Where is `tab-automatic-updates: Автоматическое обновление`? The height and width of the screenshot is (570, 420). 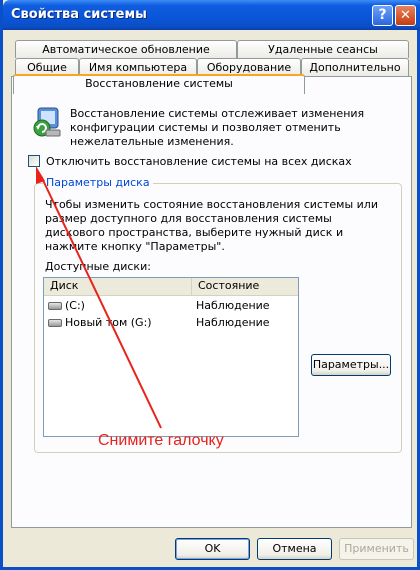 tab-automatic-updates: Автоматическое обновление is located at coordinates (126, 49).